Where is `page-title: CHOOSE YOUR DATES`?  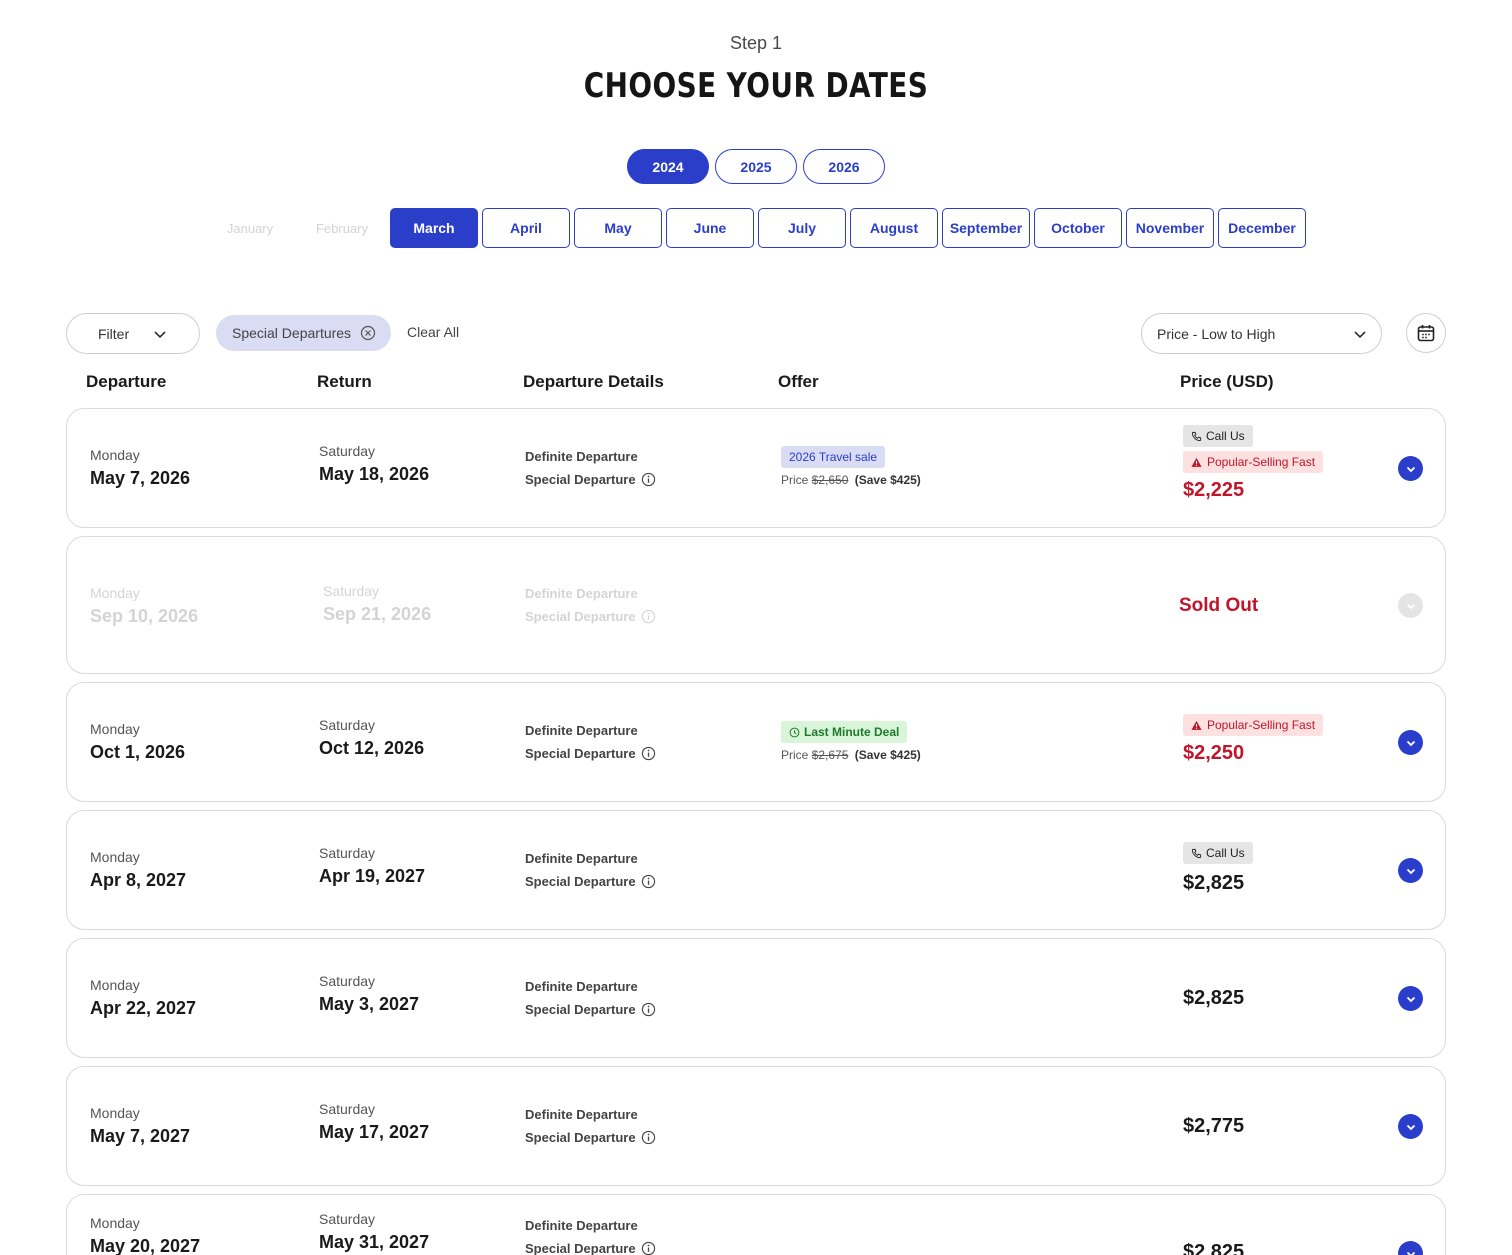 page-title: CHOOSE YOUR DATES is located at coordinates (756, 86).